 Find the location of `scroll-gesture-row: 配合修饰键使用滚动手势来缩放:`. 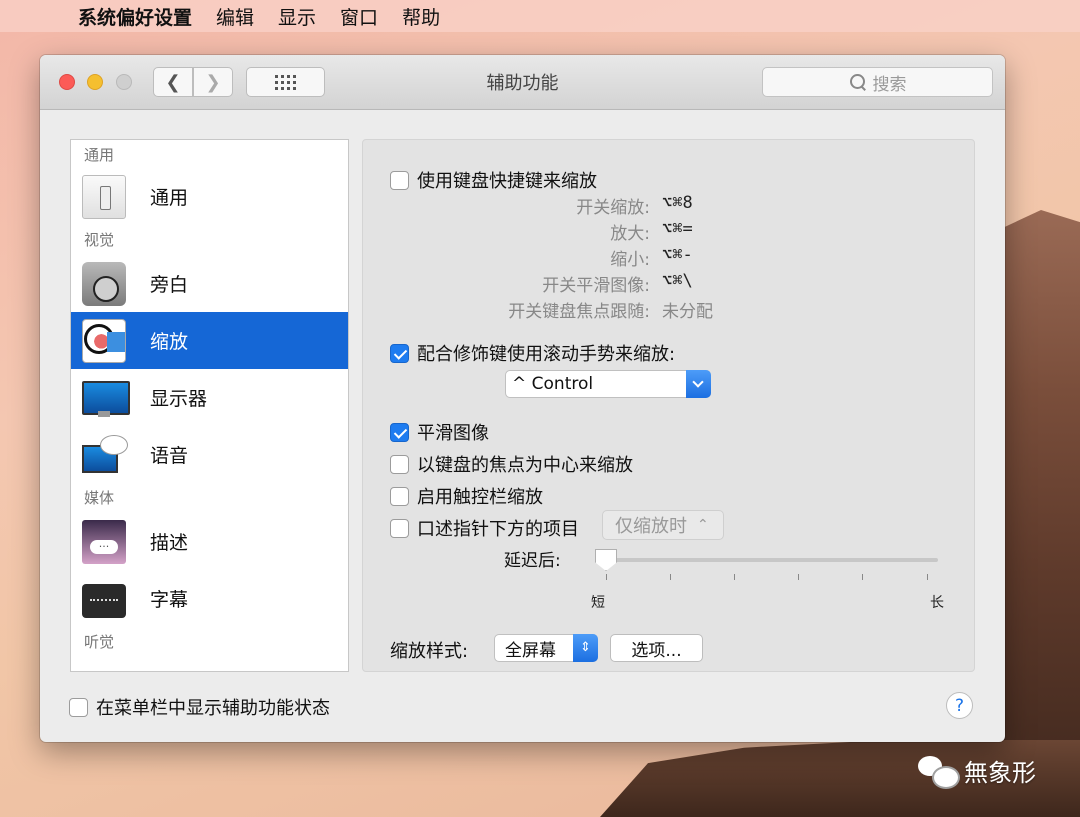

scroll-gesture-row: 配合修饰键使用滚动手势来缩放: is located at coordinates (532, 353).